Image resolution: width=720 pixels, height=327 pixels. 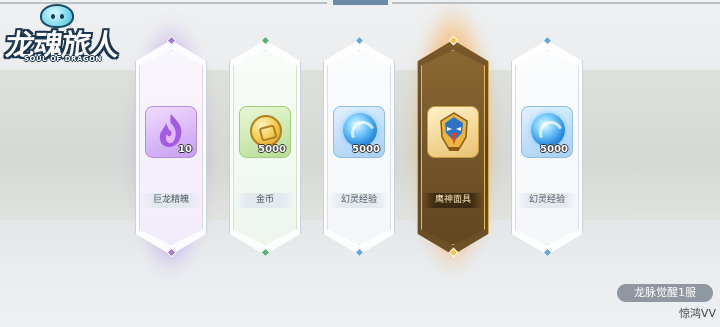 What do you see at coordinates (453, 163) in the screenshot?
I see `reward-card-4: 鹰神面具` at bounding box center [453, 163].